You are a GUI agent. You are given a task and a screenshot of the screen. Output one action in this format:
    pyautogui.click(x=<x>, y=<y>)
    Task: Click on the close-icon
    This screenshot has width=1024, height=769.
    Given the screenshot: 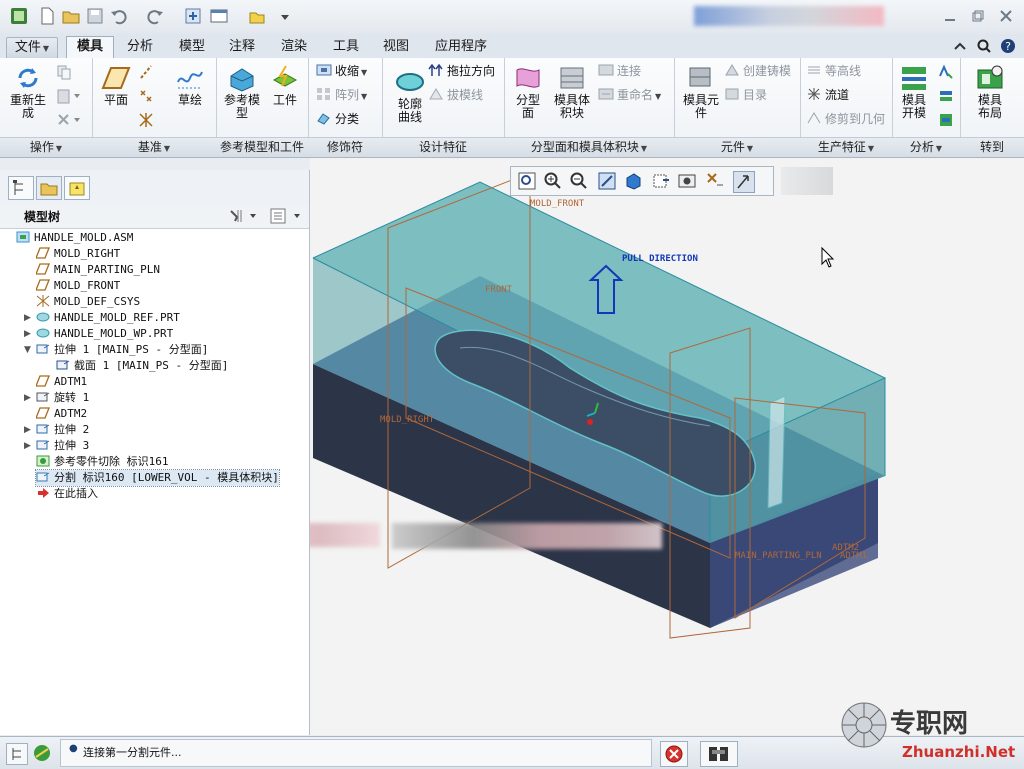 What is the action you would take?
    pyautogui.click(x=1006, y=16)
    